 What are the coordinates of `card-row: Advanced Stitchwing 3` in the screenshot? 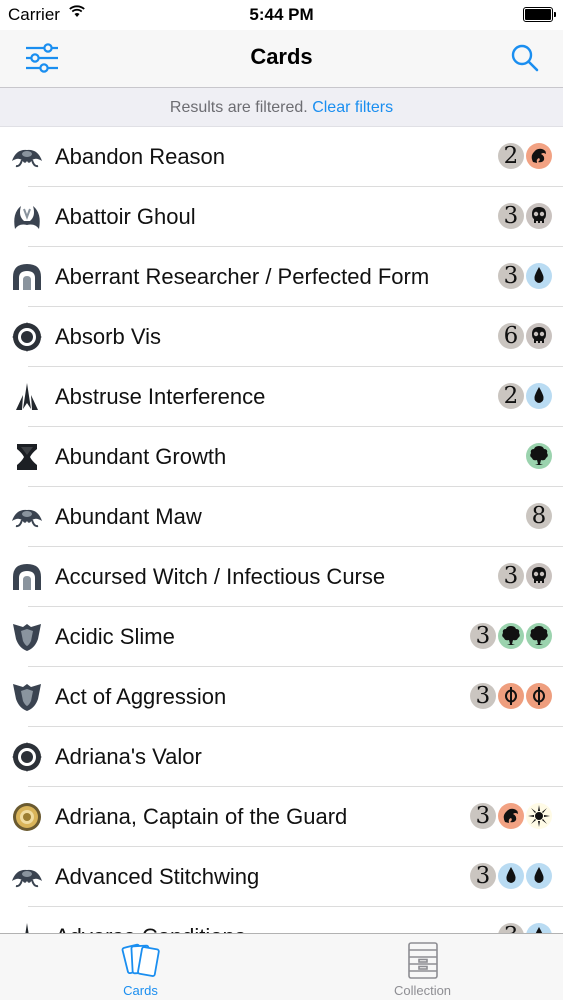 It's located at (281, 877).